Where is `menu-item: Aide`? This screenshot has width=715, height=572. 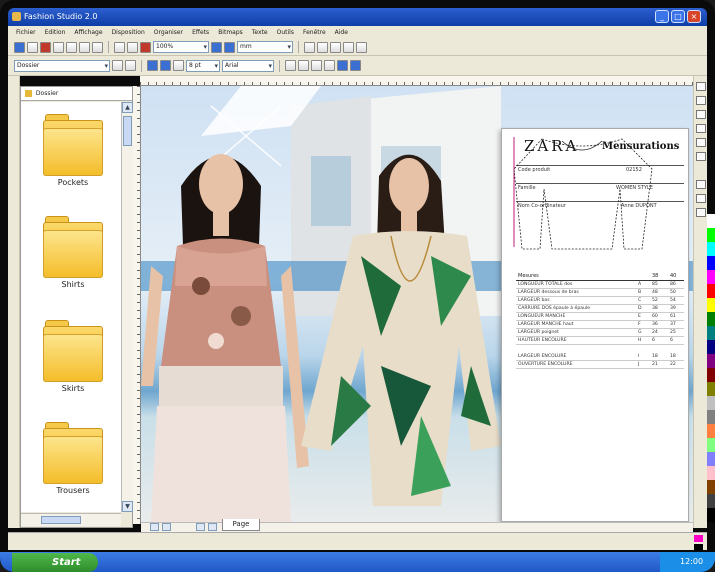 menu-item: Aide is located at coordinates (341, 32).